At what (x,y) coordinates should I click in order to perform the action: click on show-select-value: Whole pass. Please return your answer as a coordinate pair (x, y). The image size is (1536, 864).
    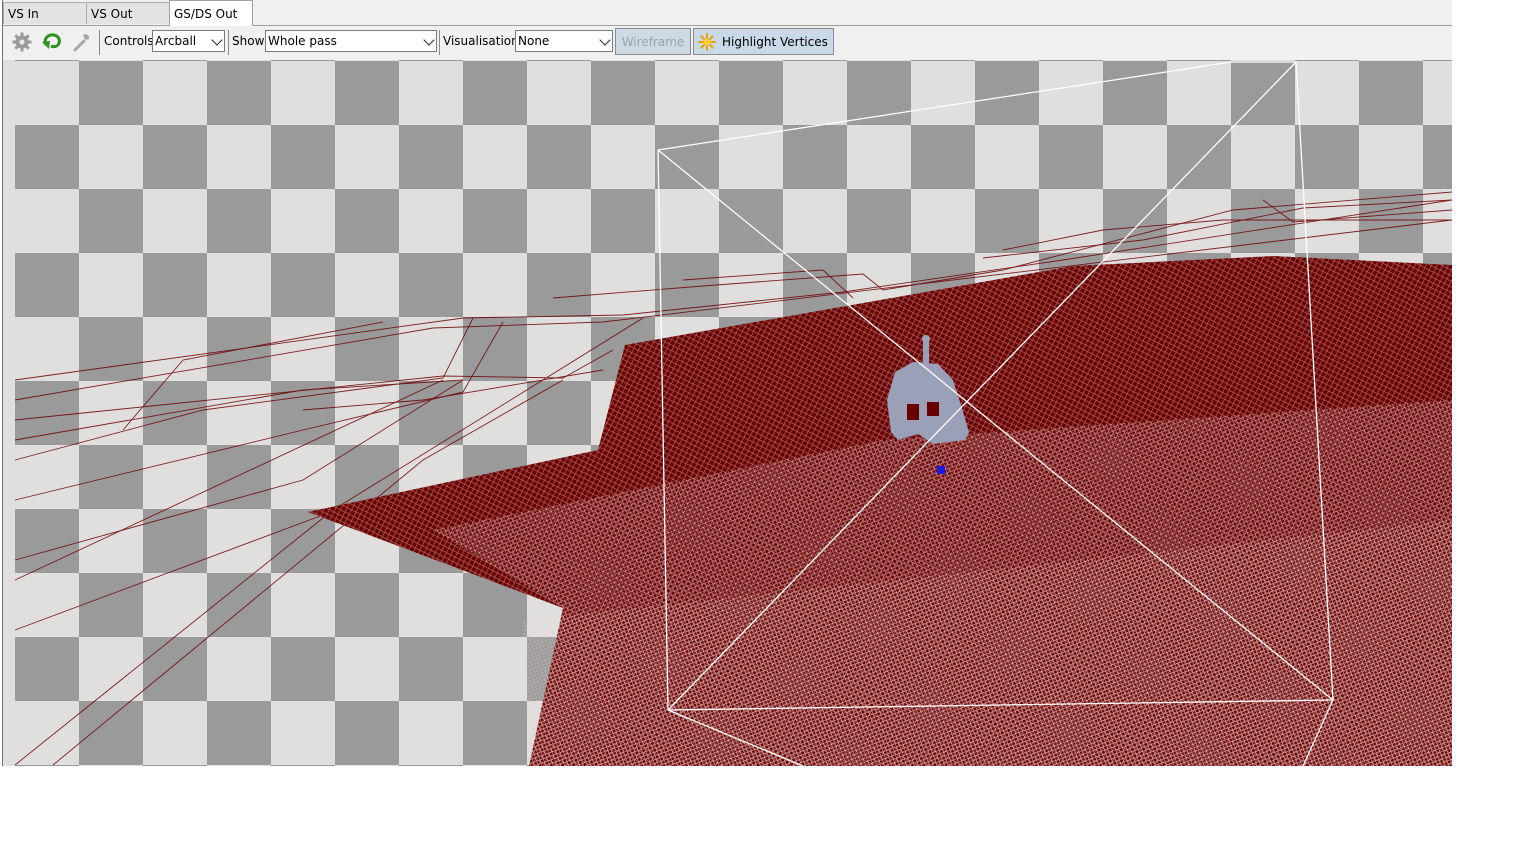
    Looking at the image, I should click on (302, 41).